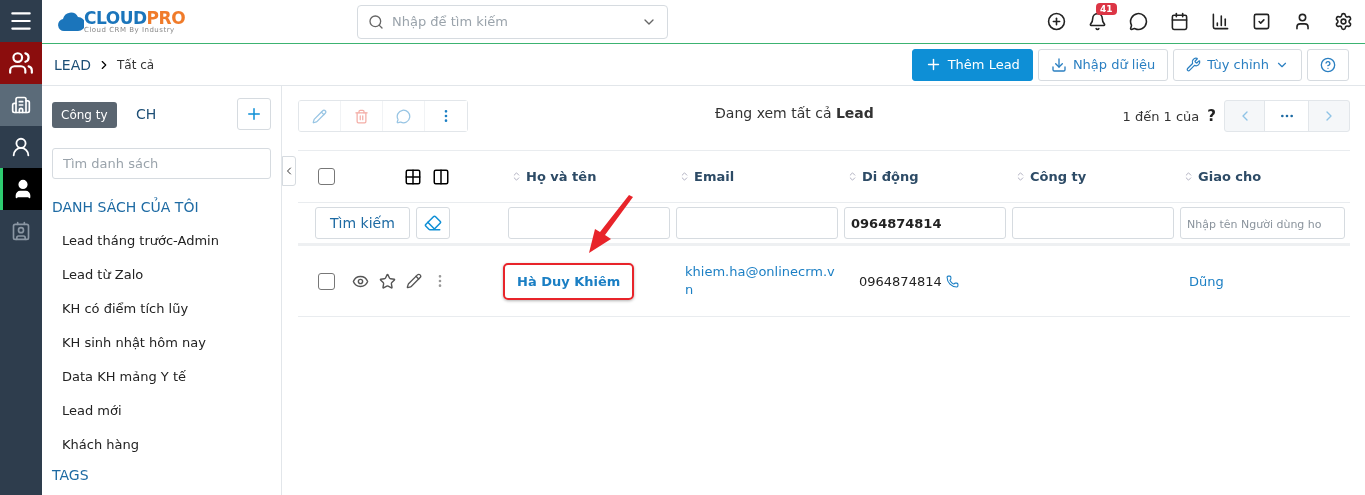 The height and width of the screenshot is (495, 1365). I want to click on notification-badge: 41, so click(1106, 9).